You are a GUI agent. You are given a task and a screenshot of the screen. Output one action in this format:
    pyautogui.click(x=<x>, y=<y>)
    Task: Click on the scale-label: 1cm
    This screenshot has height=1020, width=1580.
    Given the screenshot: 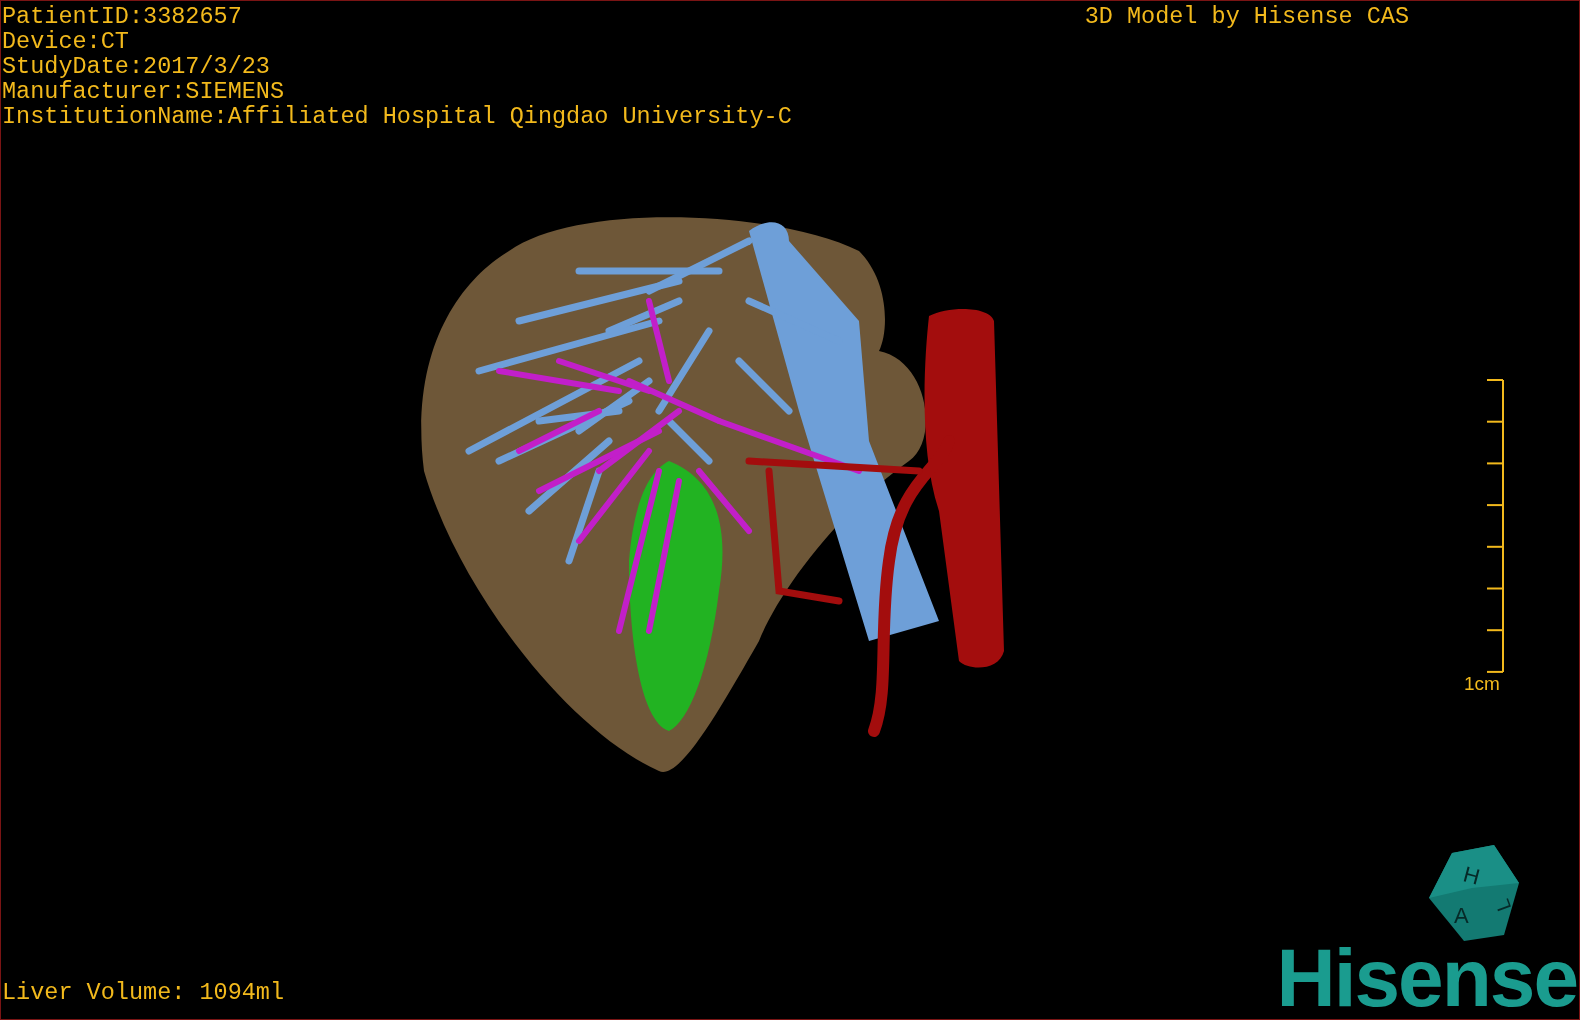 What is the action you would take?
    pyautogui.click(x=1482, y=684)
    